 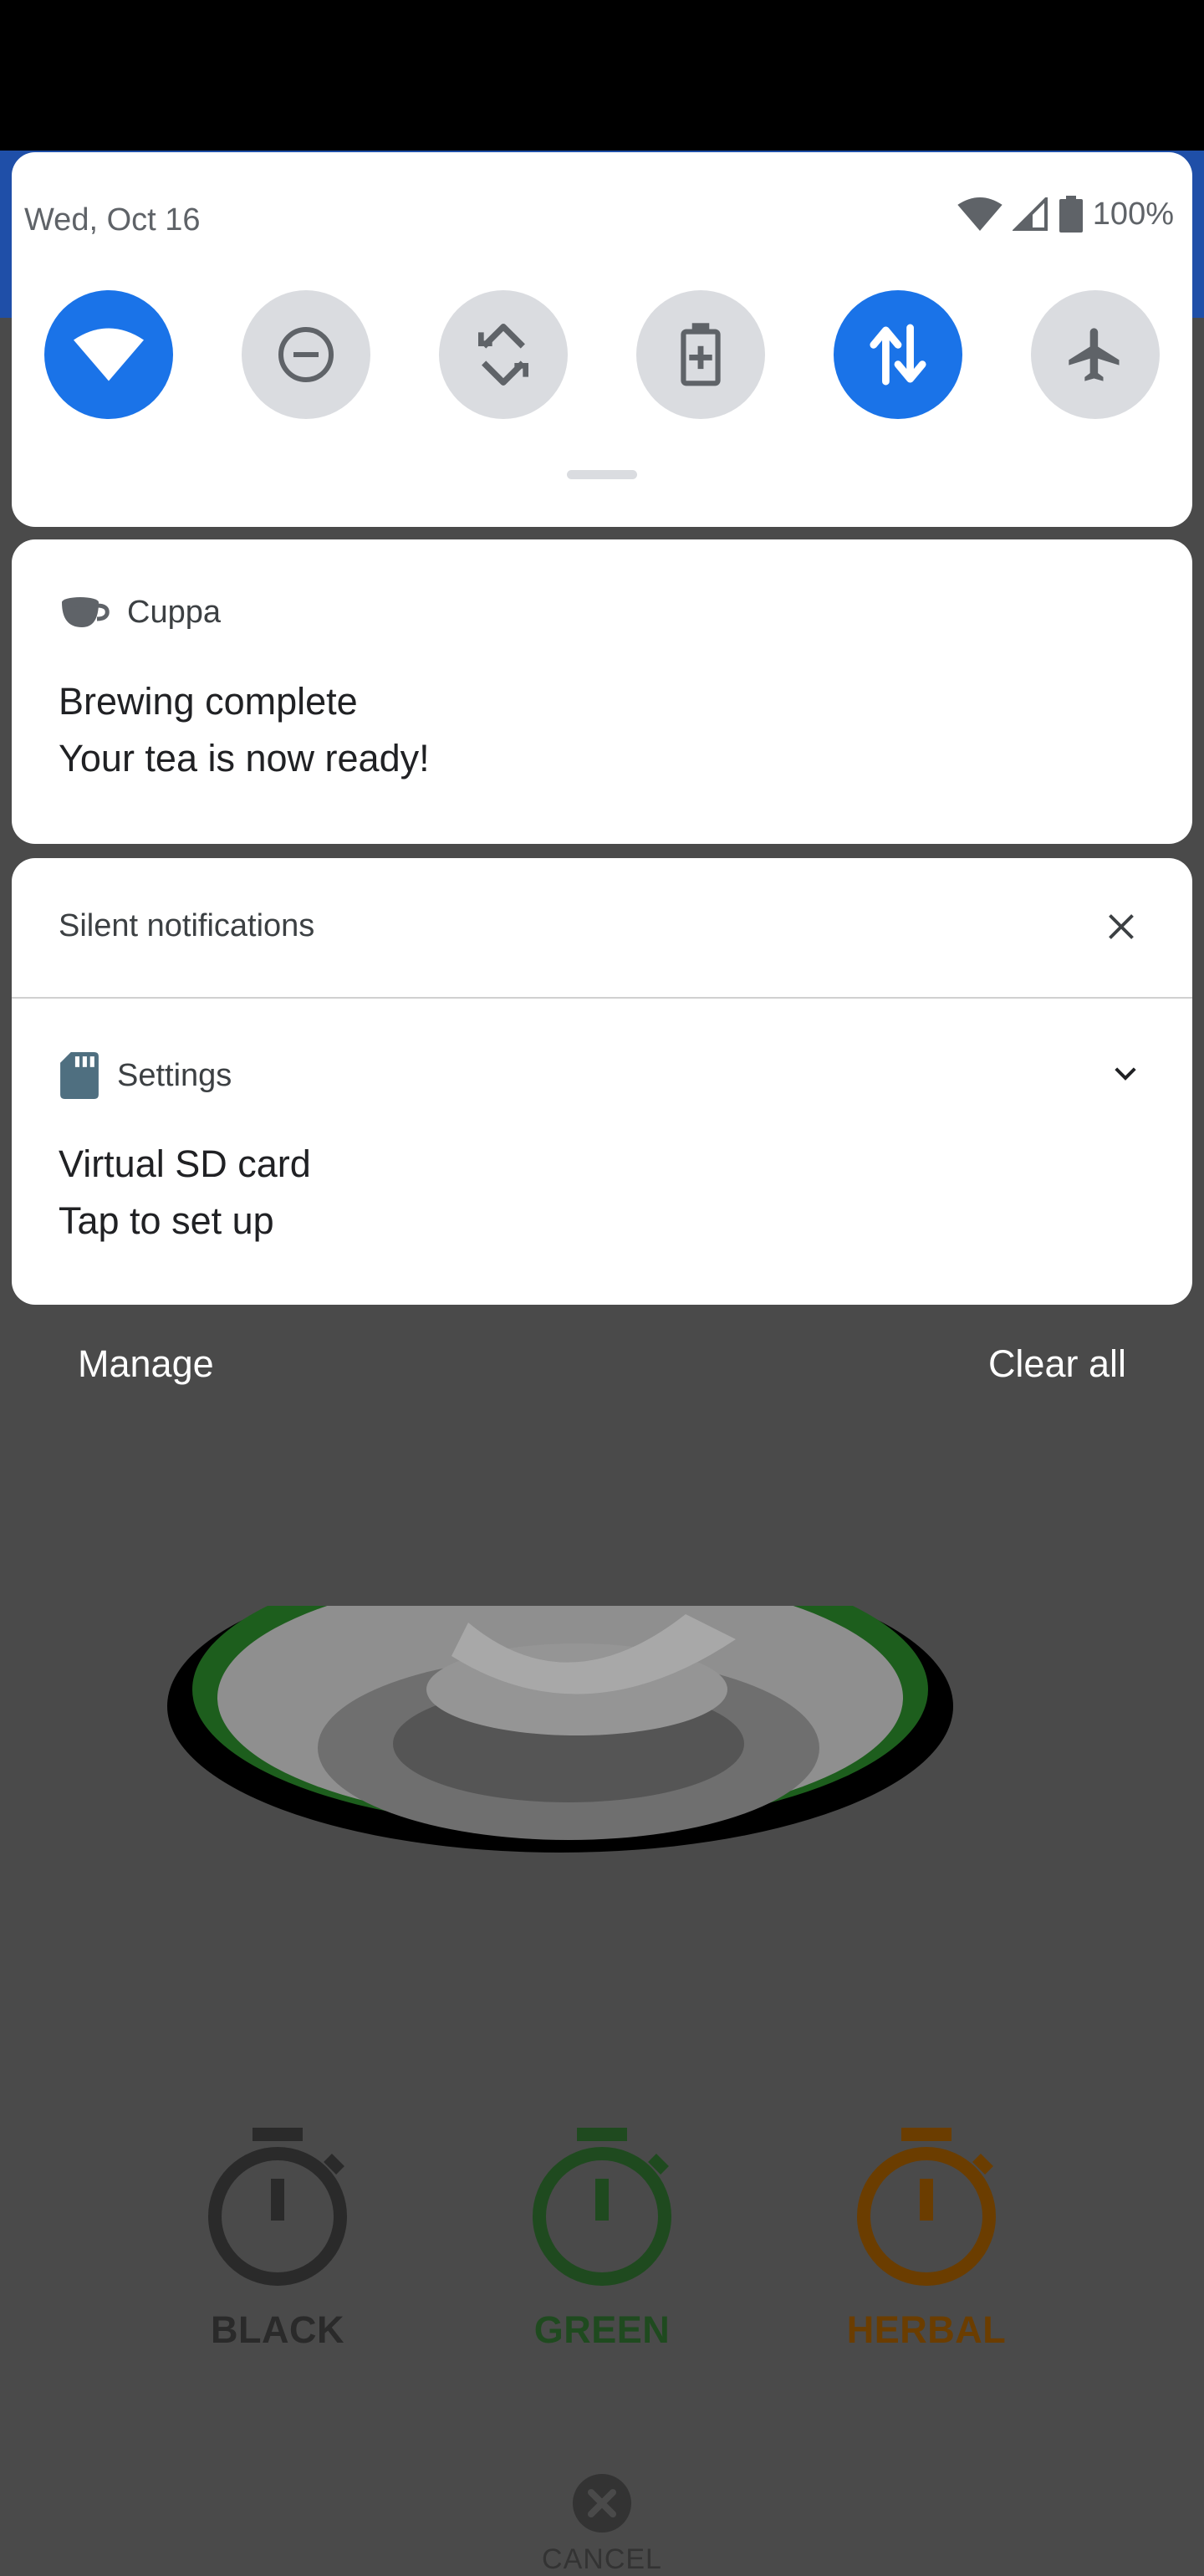 I want to click on section-header: Silent notifications, so click(x=187, y=925).